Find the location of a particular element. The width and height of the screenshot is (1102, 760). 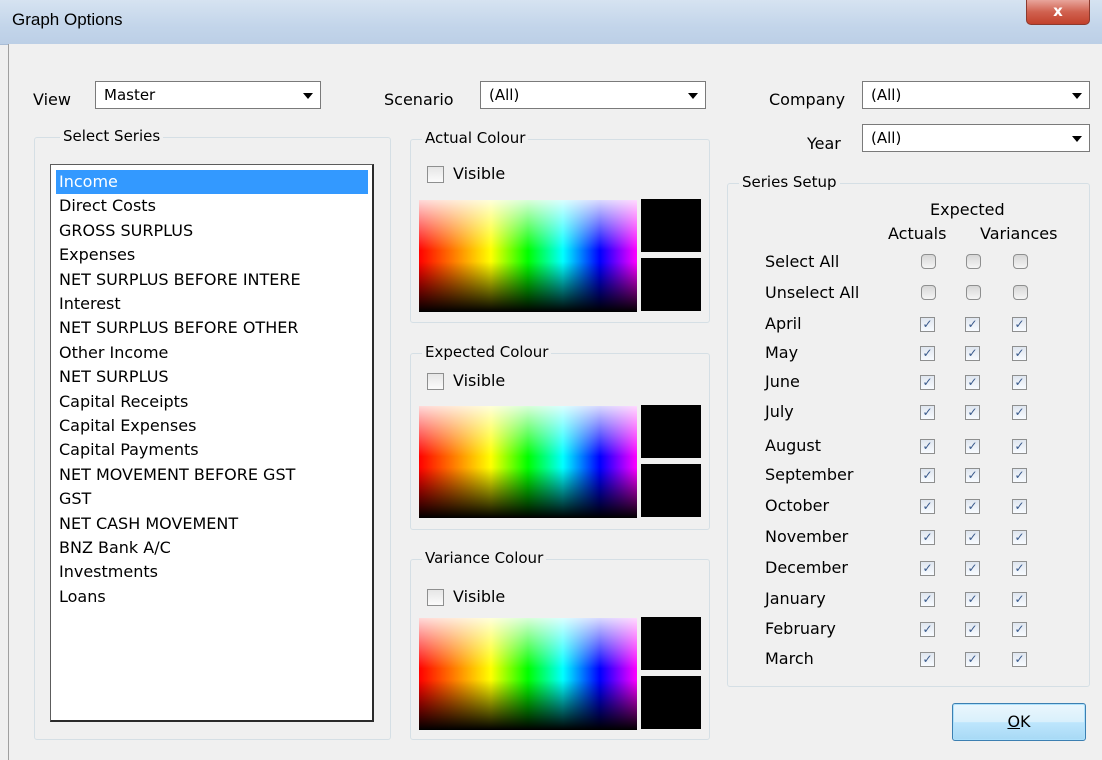

select-all-actuals-checkbox is located at coordinates (928, 261).